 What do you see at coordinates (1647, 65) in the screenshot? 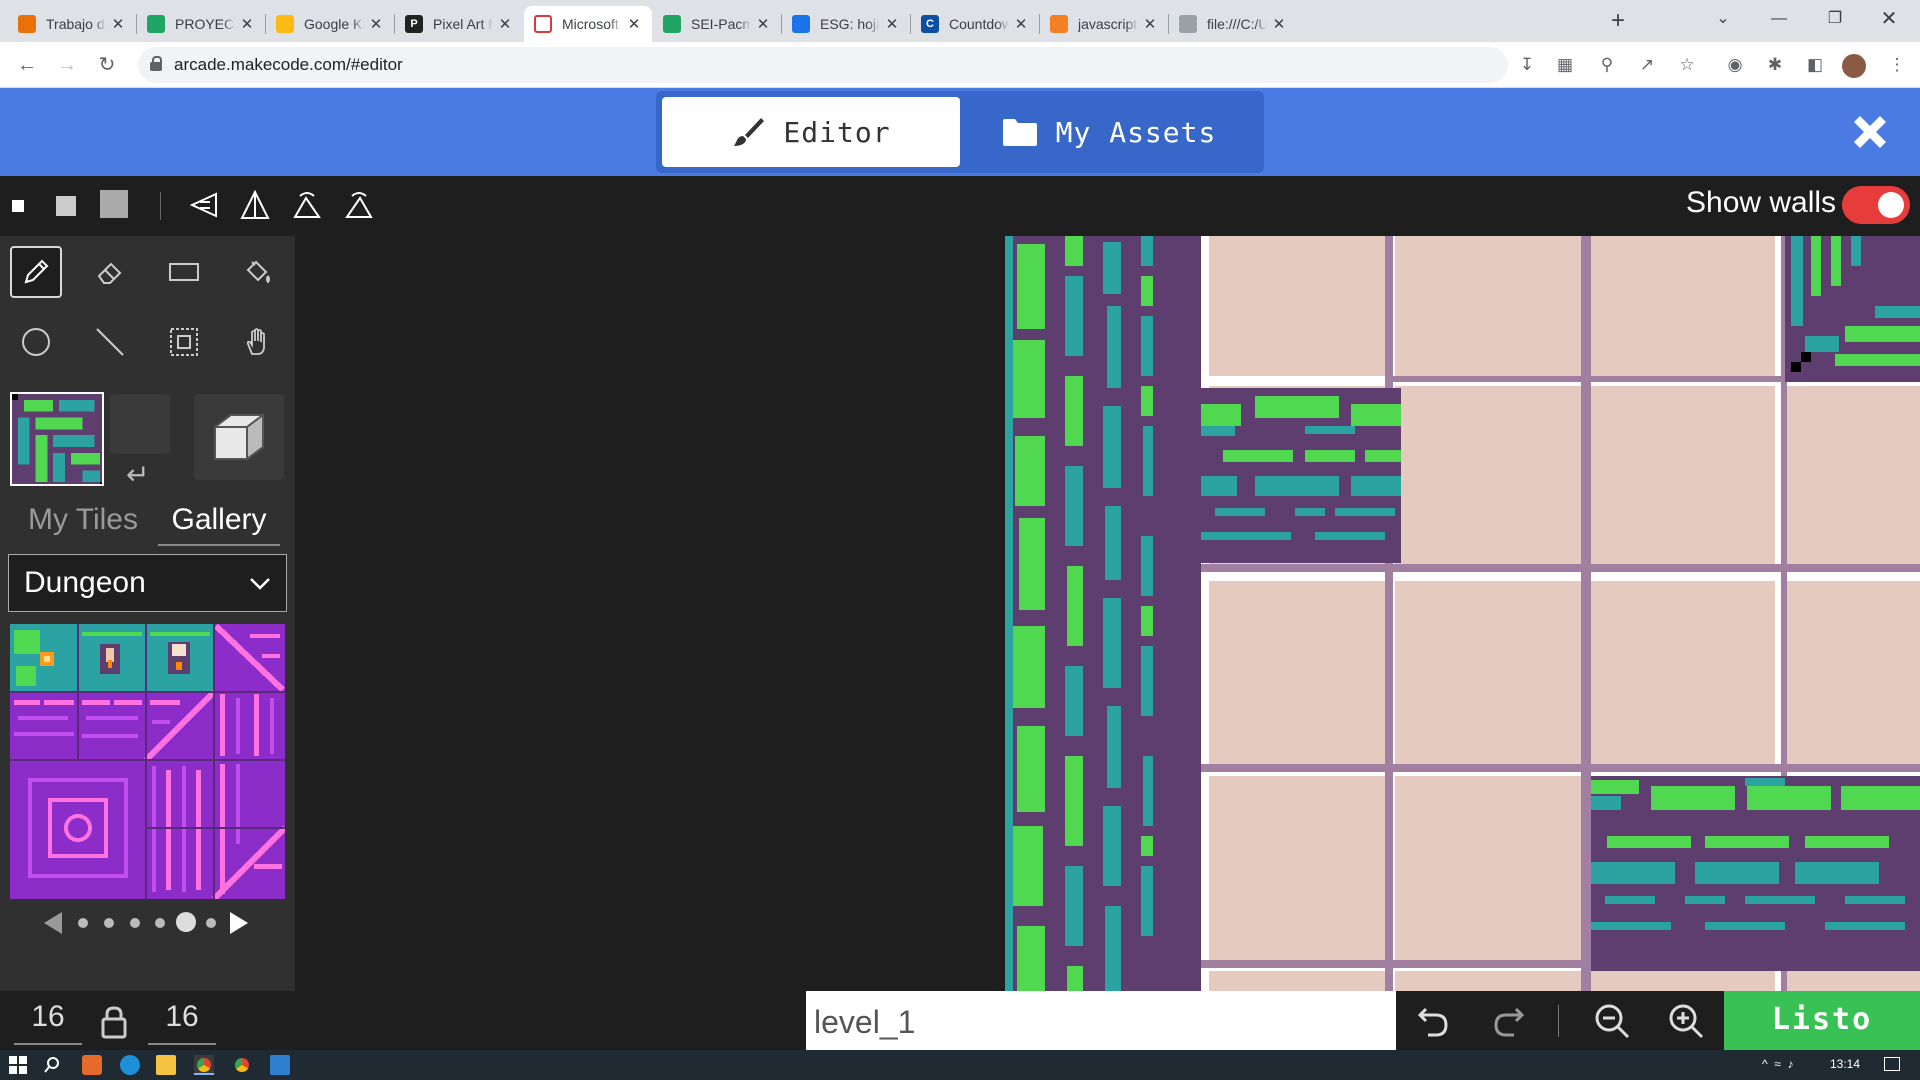
I see `share-icon: ↗` at bounding box center [1647, 65].